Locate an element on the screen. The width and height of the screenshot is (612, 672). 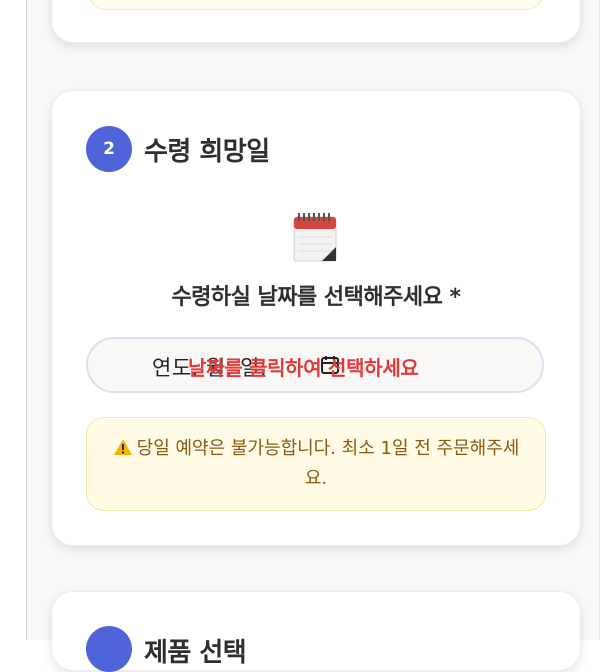
previous-notice-box is located at coordinates (316, 5).